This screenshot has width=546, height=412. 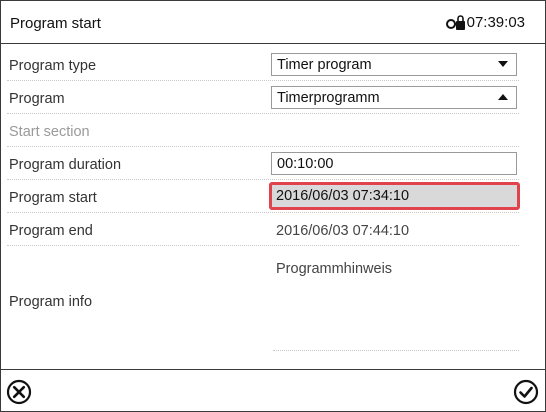 I want to click on program-type-label: Program type, so click(x=53, y=66).